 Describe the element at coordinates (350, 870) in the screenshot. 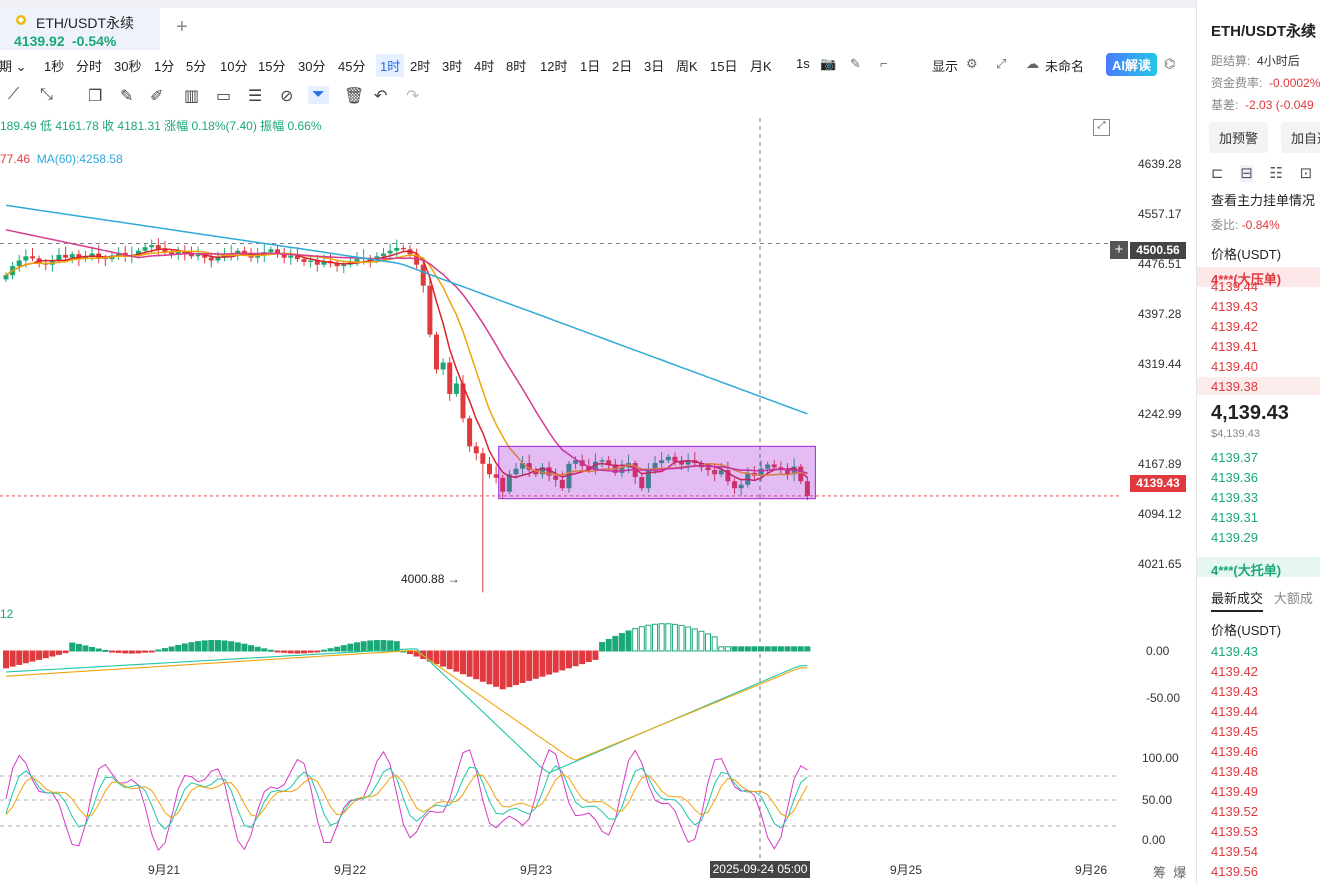

I see `x-tick: 9月22` at that location.